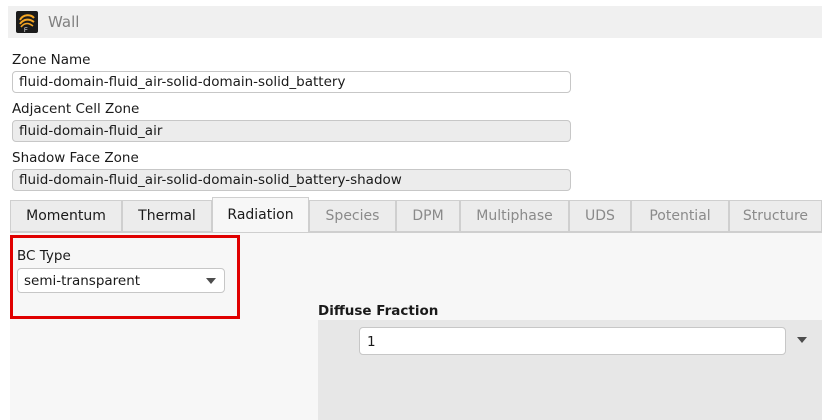 This screenshot has height=420, width=822. Describe the element at coordinates (352, 216) in the screenshot. I see `tab-species: Species` at that location.